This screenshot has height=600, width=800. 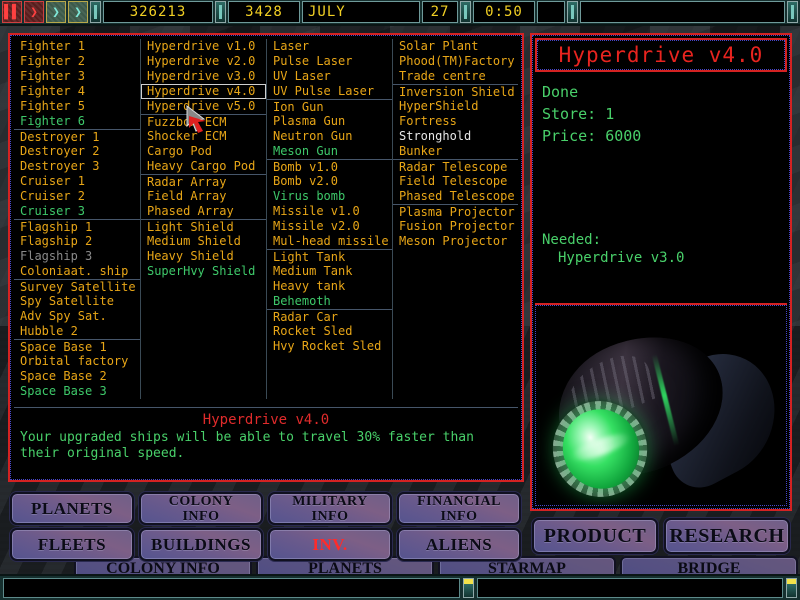 I want to click on tech-item: Fortress, so click(x=455, y=121).